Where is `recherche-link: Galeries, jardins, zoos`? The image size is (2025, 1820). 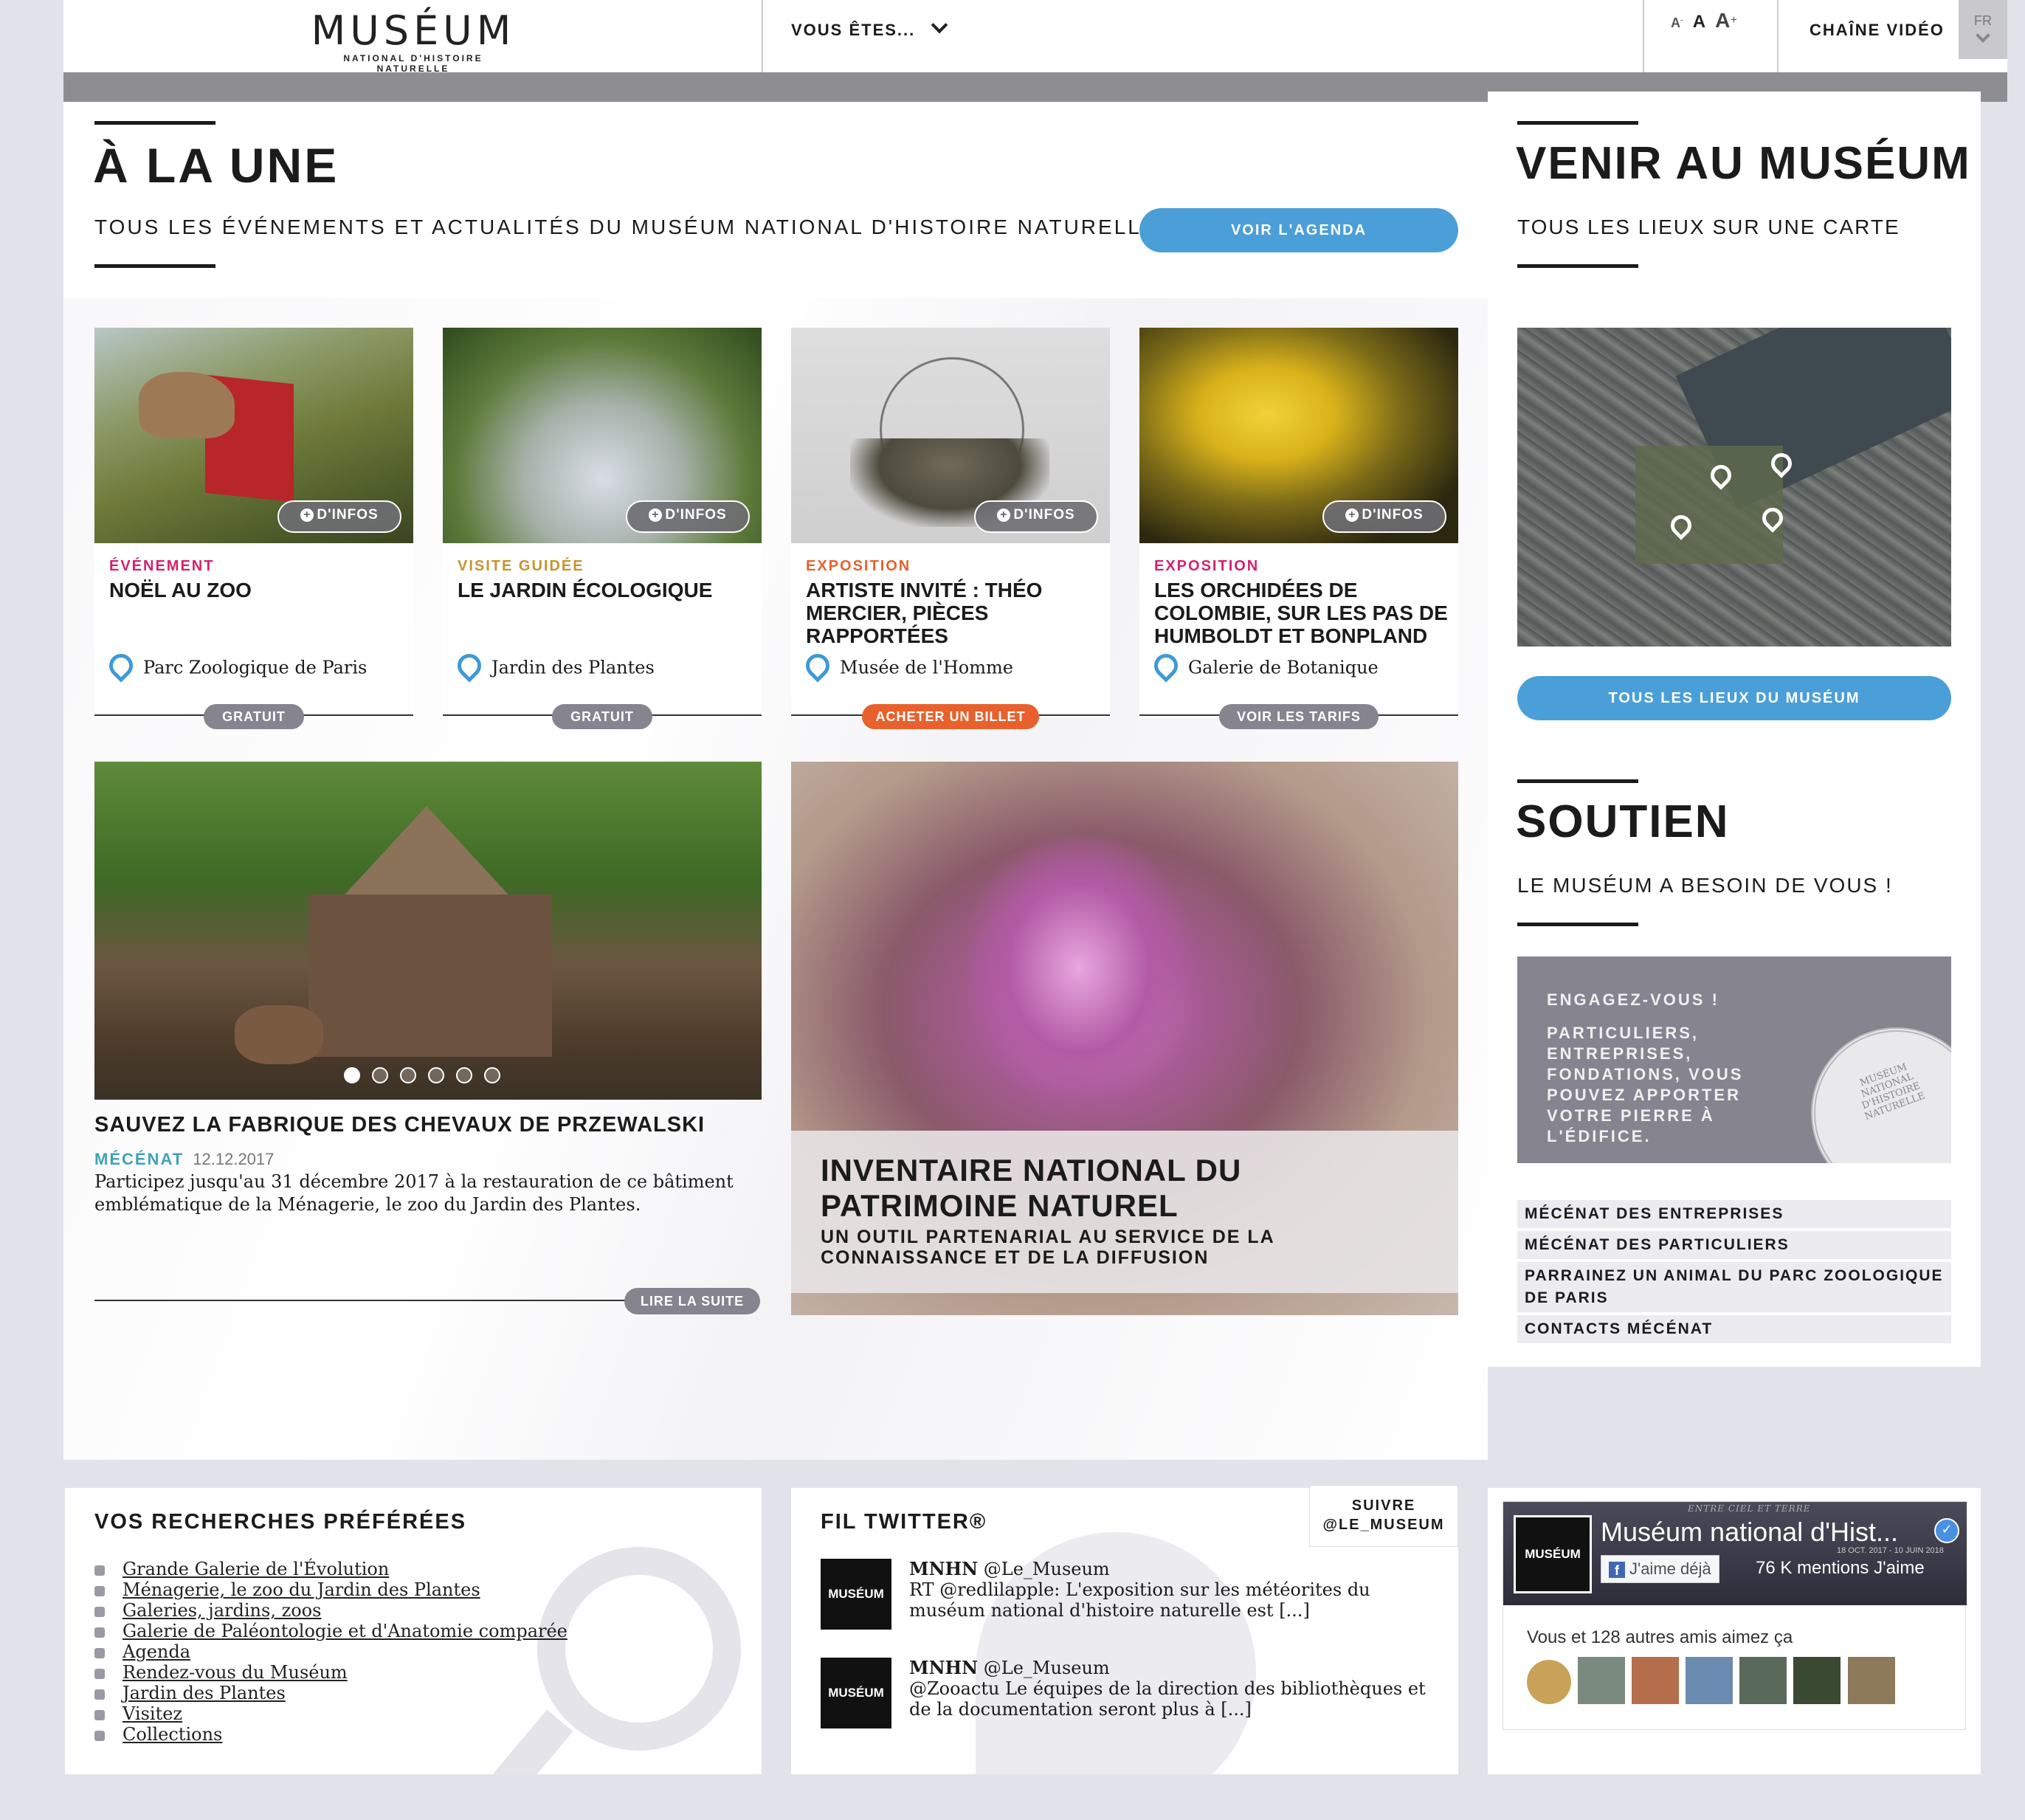
recherche-link: Galeries, jardins, zoos is located at coordinates (222, 1611).